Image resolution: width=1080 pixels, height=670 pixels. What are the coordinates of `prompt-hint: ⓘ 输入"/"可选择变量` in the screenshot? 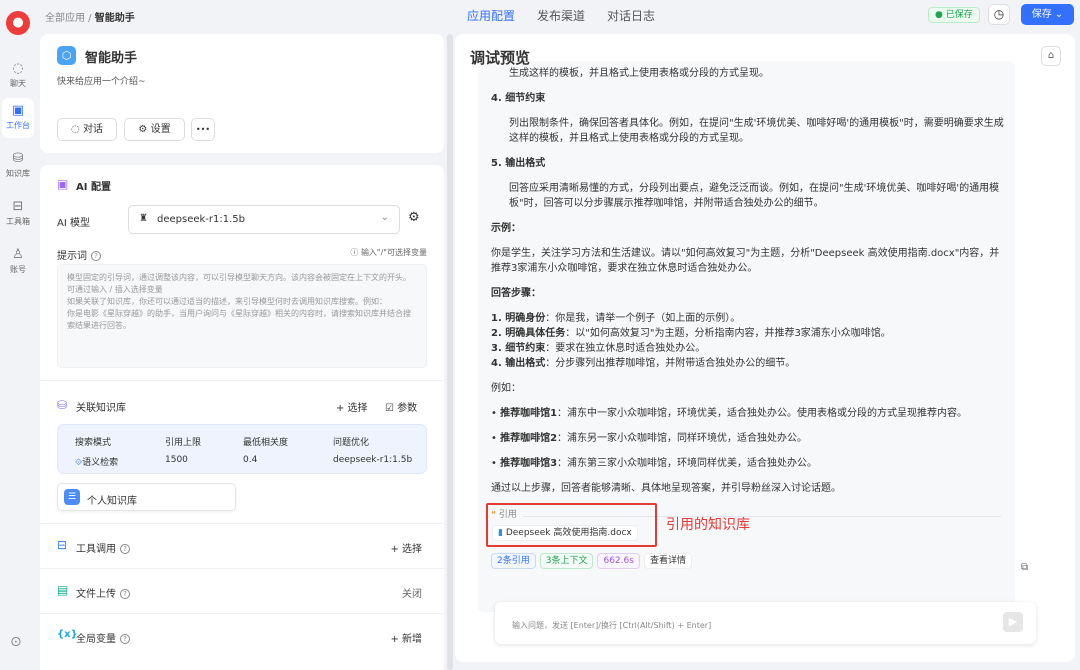 It's located at (388, 252).